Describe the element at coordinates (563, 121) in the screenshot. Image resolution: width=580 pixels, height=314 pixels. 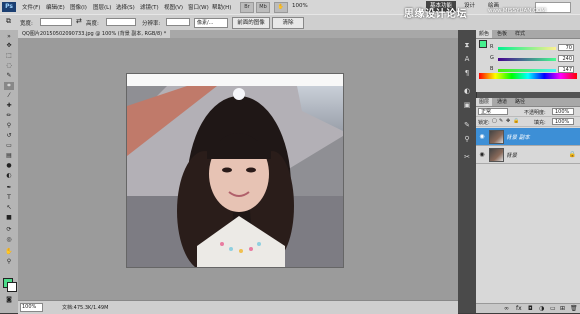
I see `fill-field: 100%` at that location.